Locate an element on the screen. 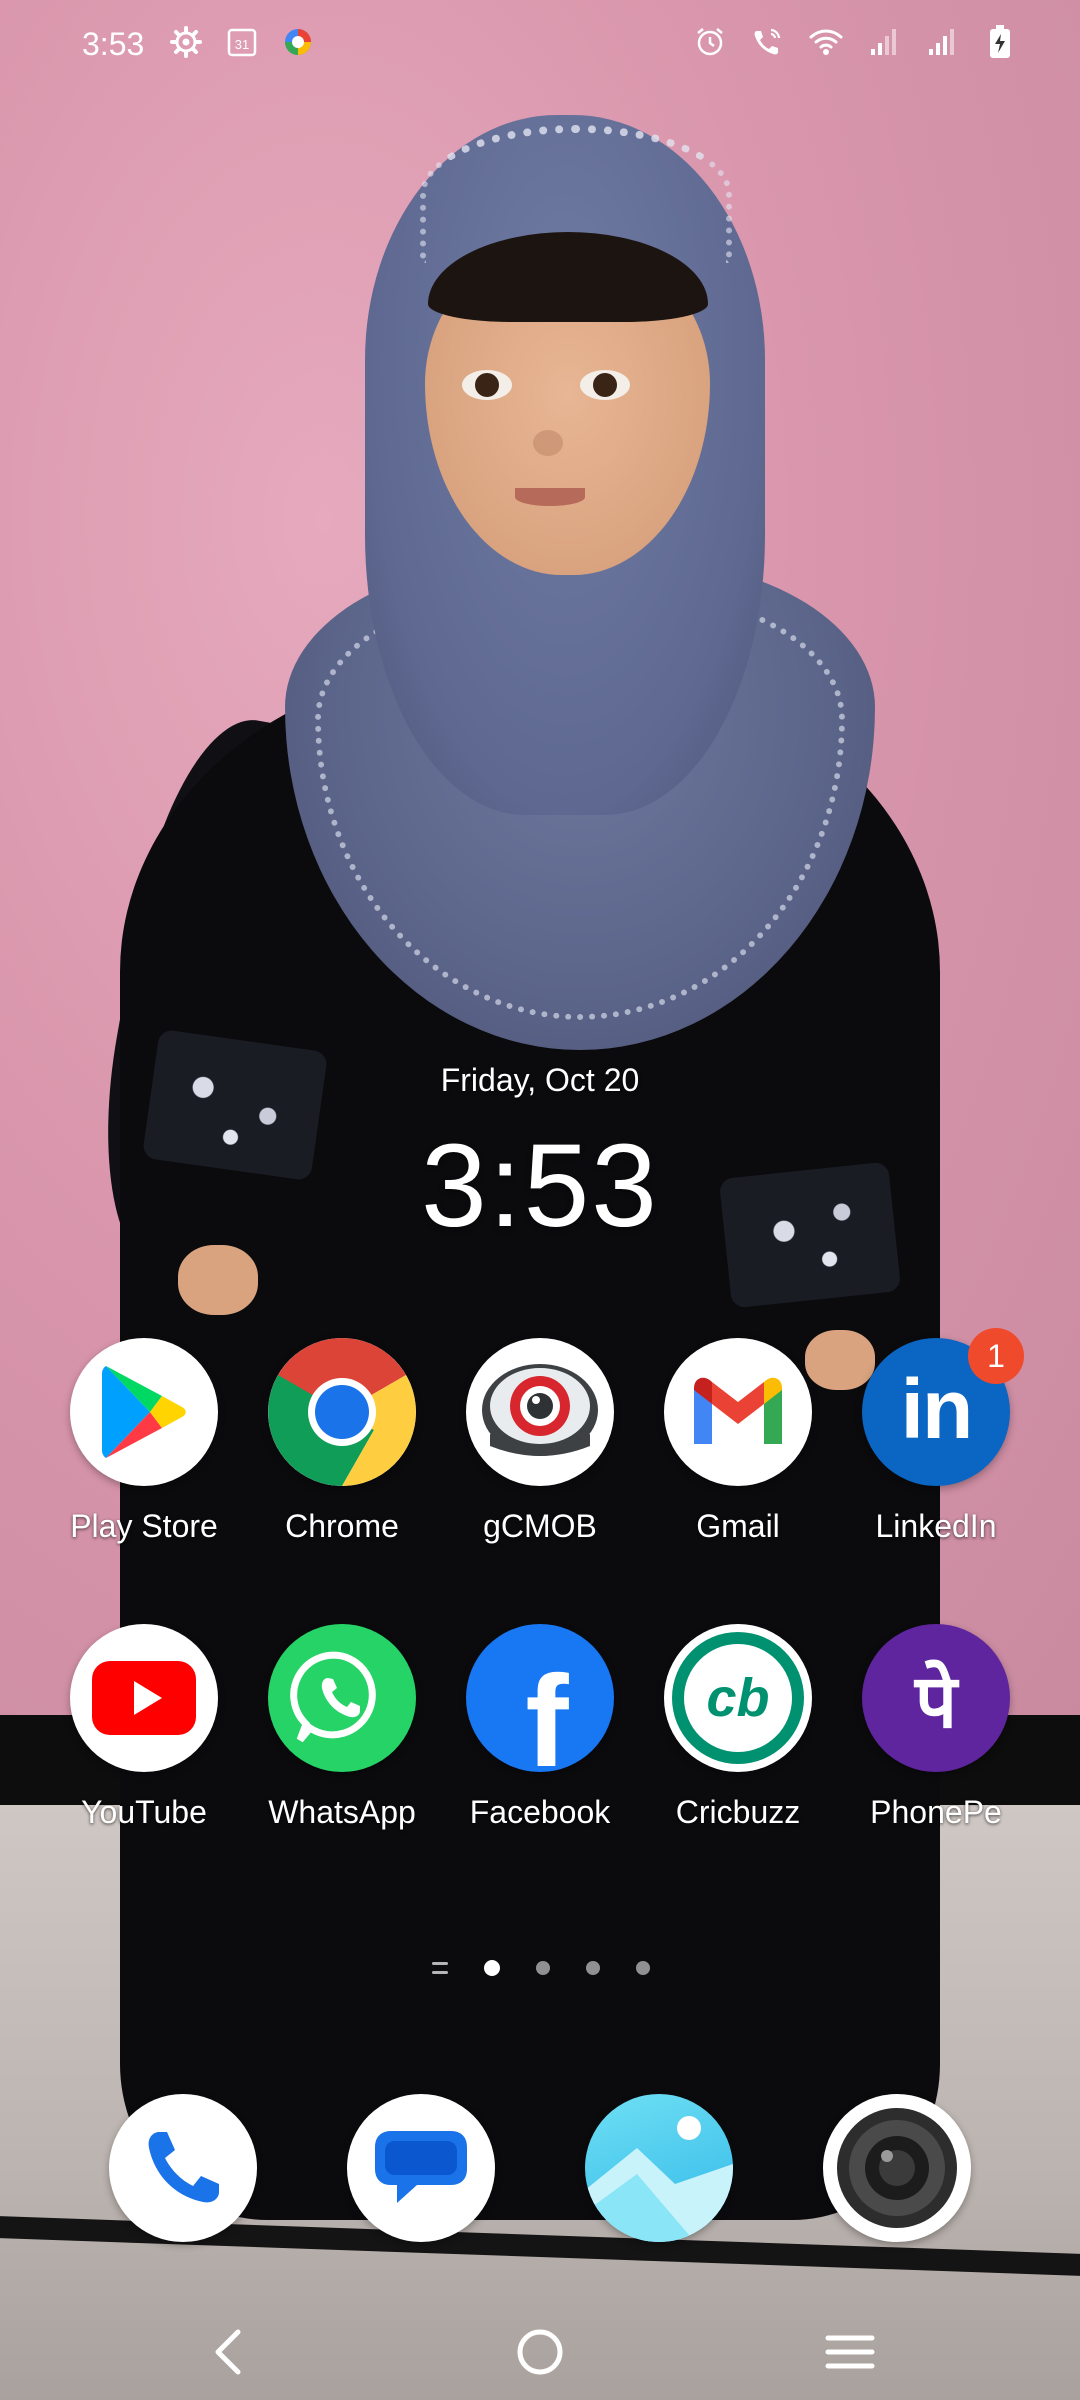 The height and width of the screenshot is (2400, 1080). calendar-icon: 31 is located at coordinates (242, 42).